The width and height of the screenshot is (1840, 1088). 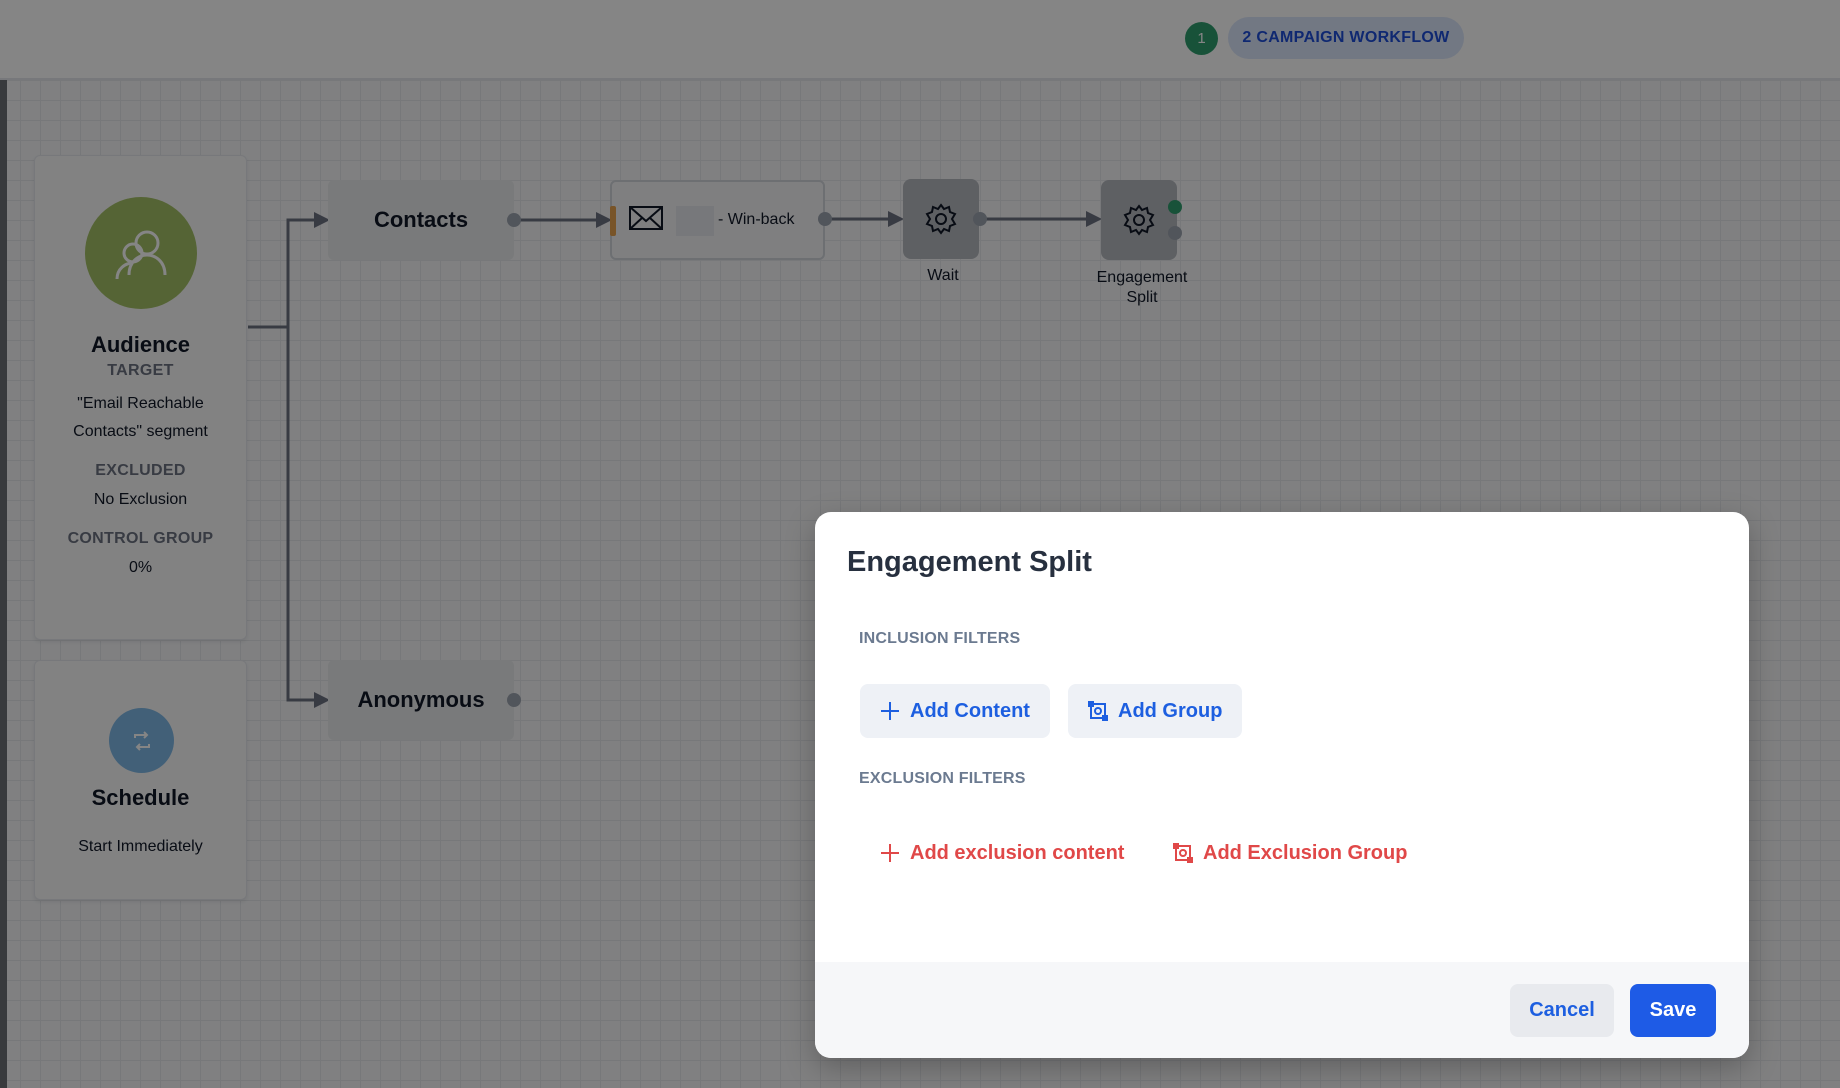 I want to click on modal-footer: Cancel Save, so click(x=1282, y=1010).